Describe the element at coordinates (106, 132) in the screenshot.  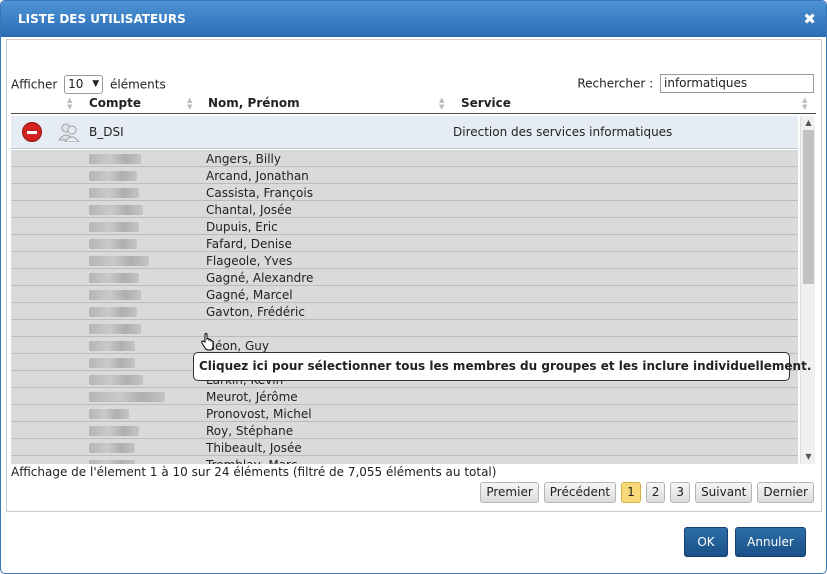
I see `group-account: B_DSI` at that location.